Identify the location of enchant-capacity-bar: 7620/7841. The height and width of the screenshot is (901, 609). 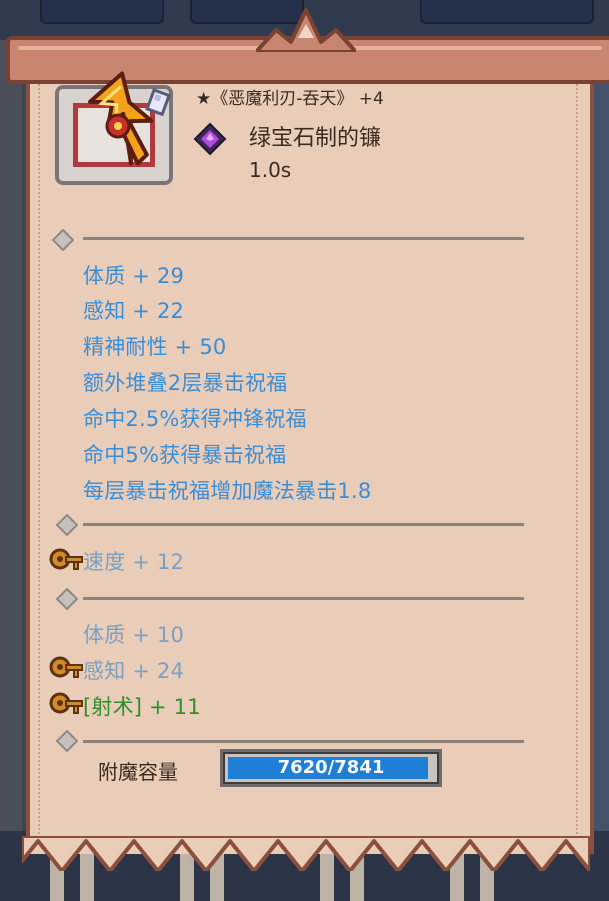
(331, 768).